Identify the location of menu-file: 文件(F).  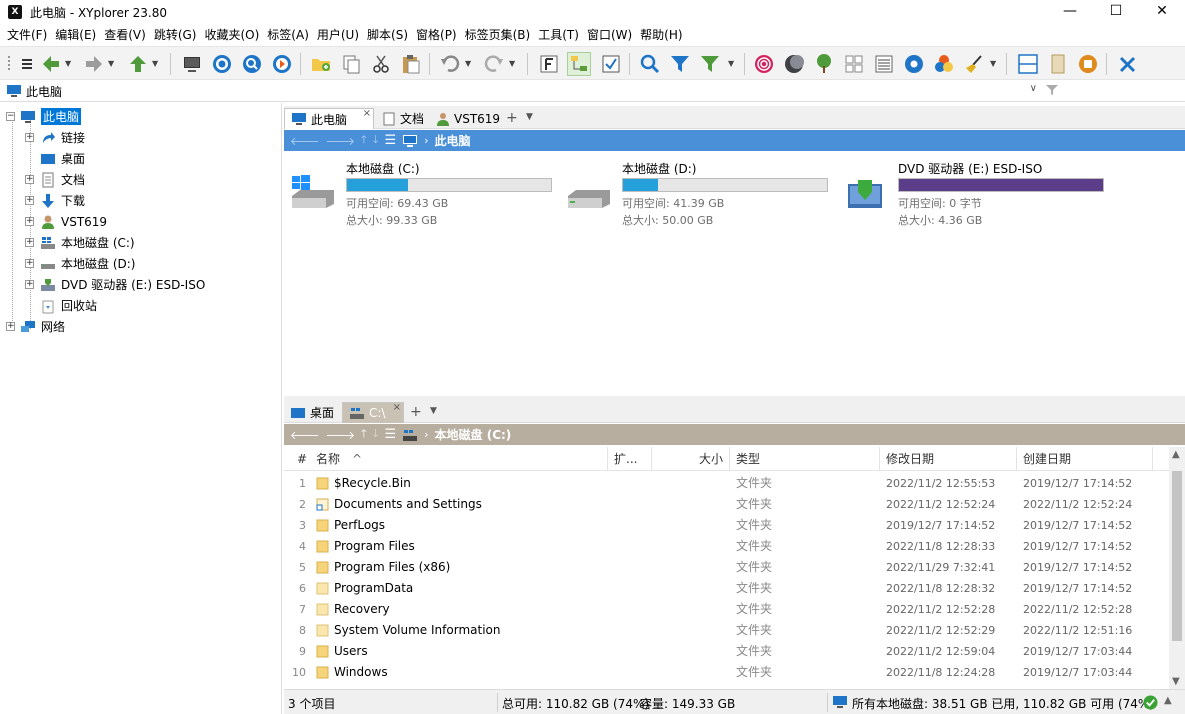
(27, 35).